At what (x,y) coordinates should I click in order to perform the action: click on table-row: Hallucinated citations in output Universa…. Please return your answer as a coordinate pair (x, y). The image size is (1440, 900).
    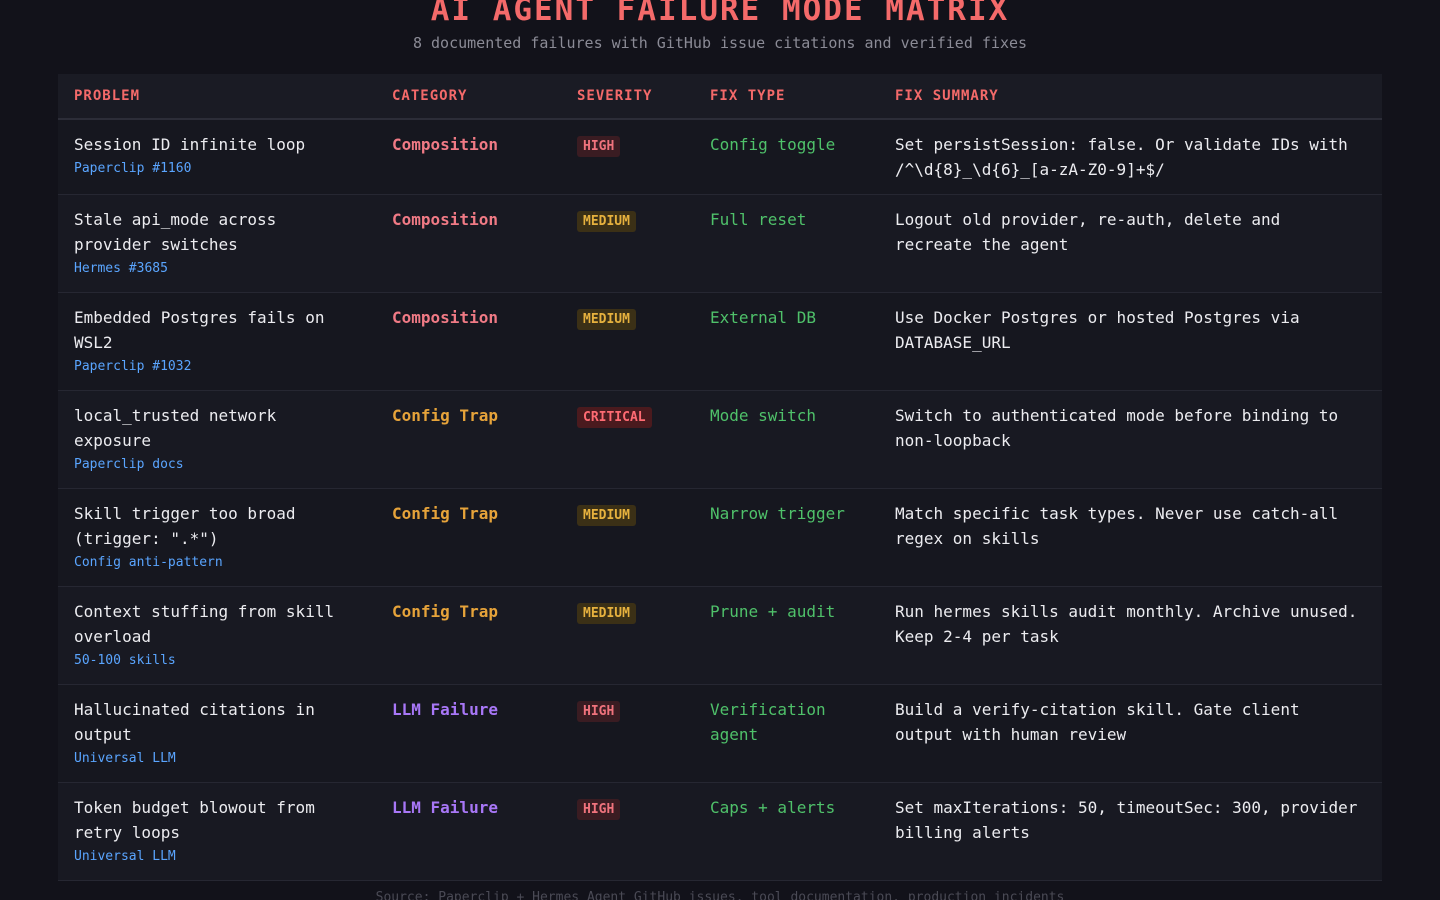
    Looking at the image, I should click on (720, 733).